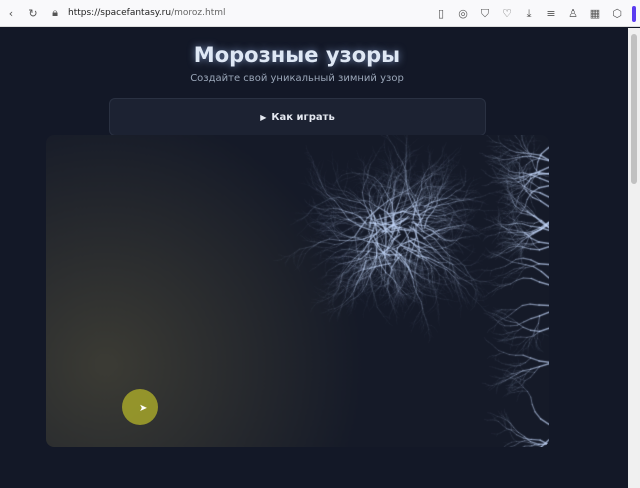  I want to click on reload-icon: ↻, so click(33, 13).